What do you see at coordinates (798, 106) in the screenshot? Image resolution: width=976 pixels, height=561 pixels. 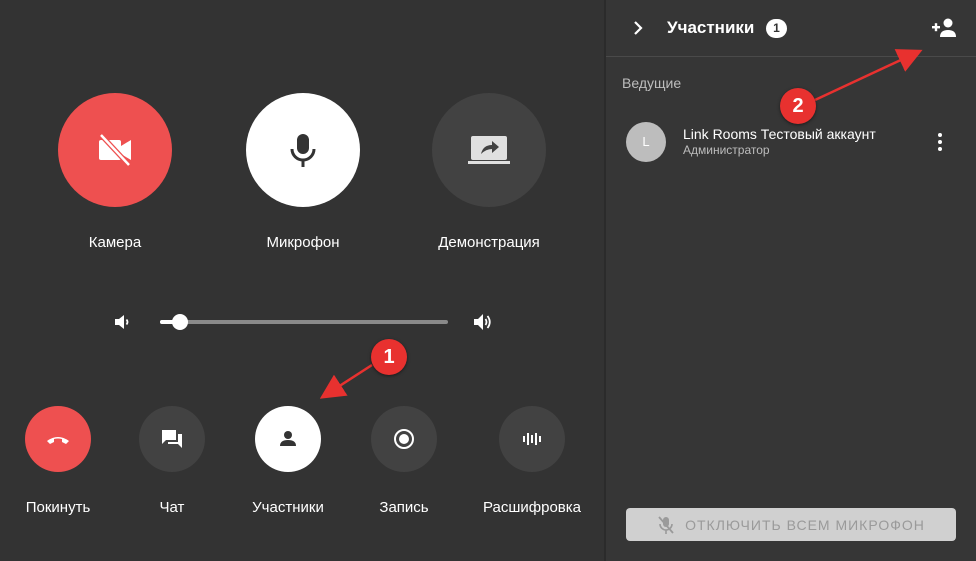 I see `annotation-callout-2: 2` at bounding box center [798, 106].